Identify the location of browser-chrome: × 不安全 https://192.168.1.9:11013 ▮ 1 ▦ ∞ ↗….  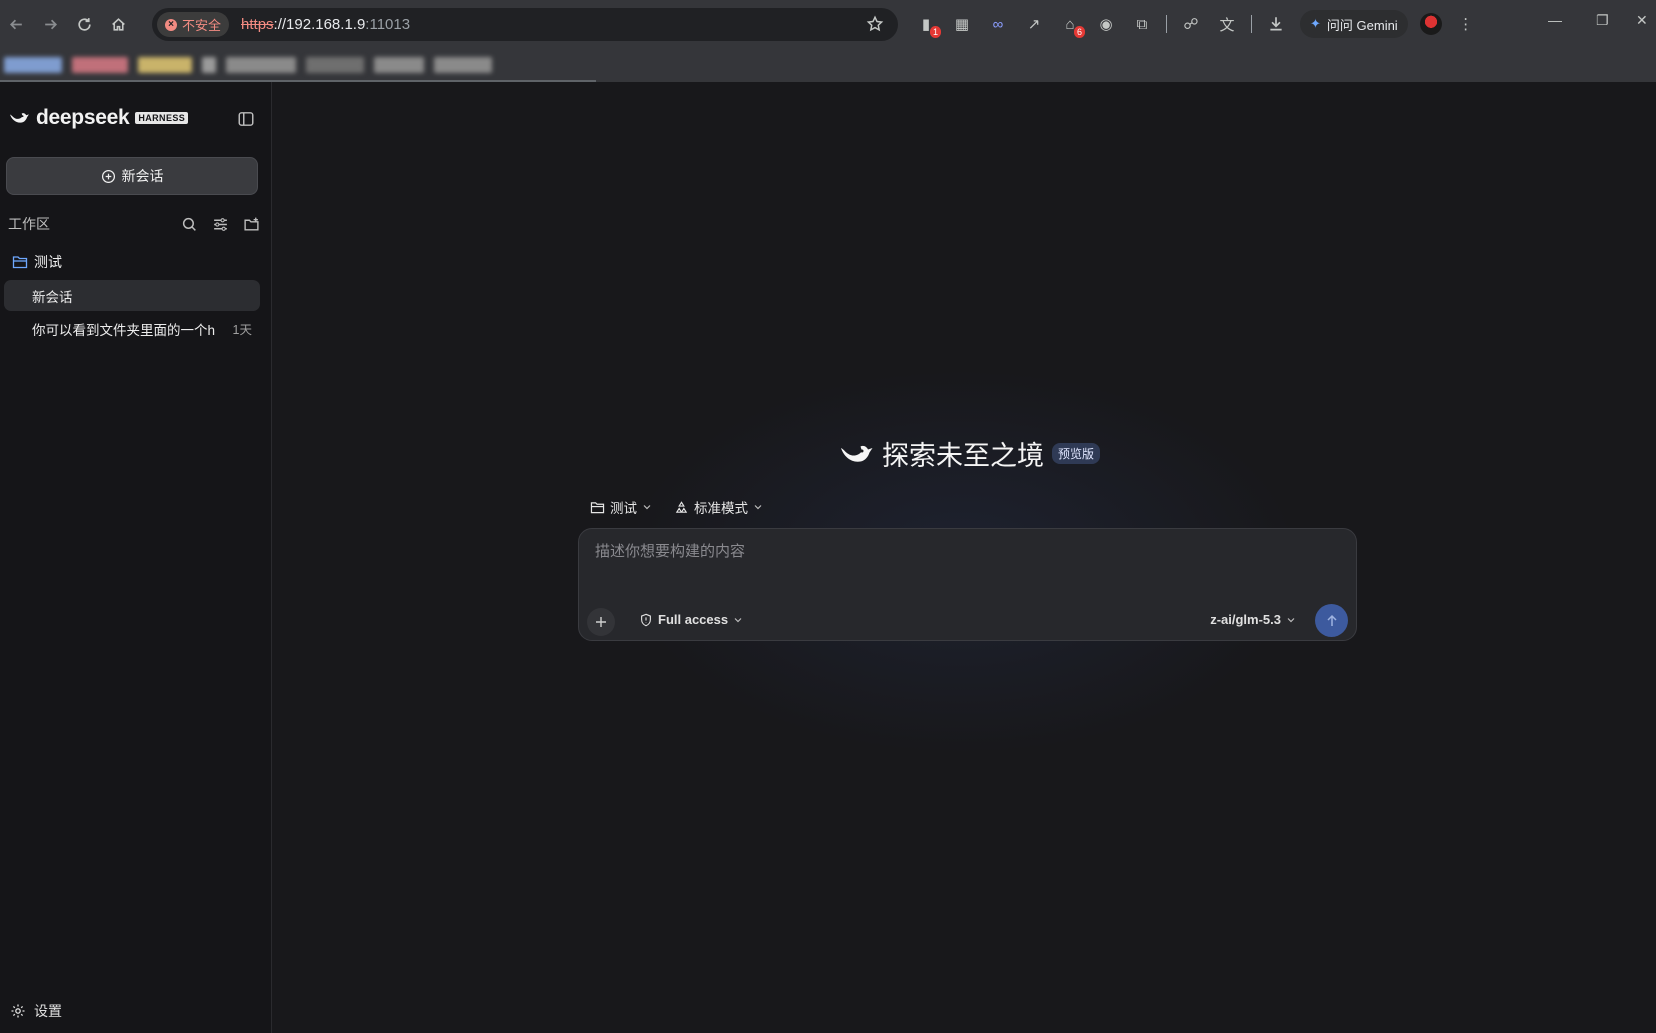
(828, 41).